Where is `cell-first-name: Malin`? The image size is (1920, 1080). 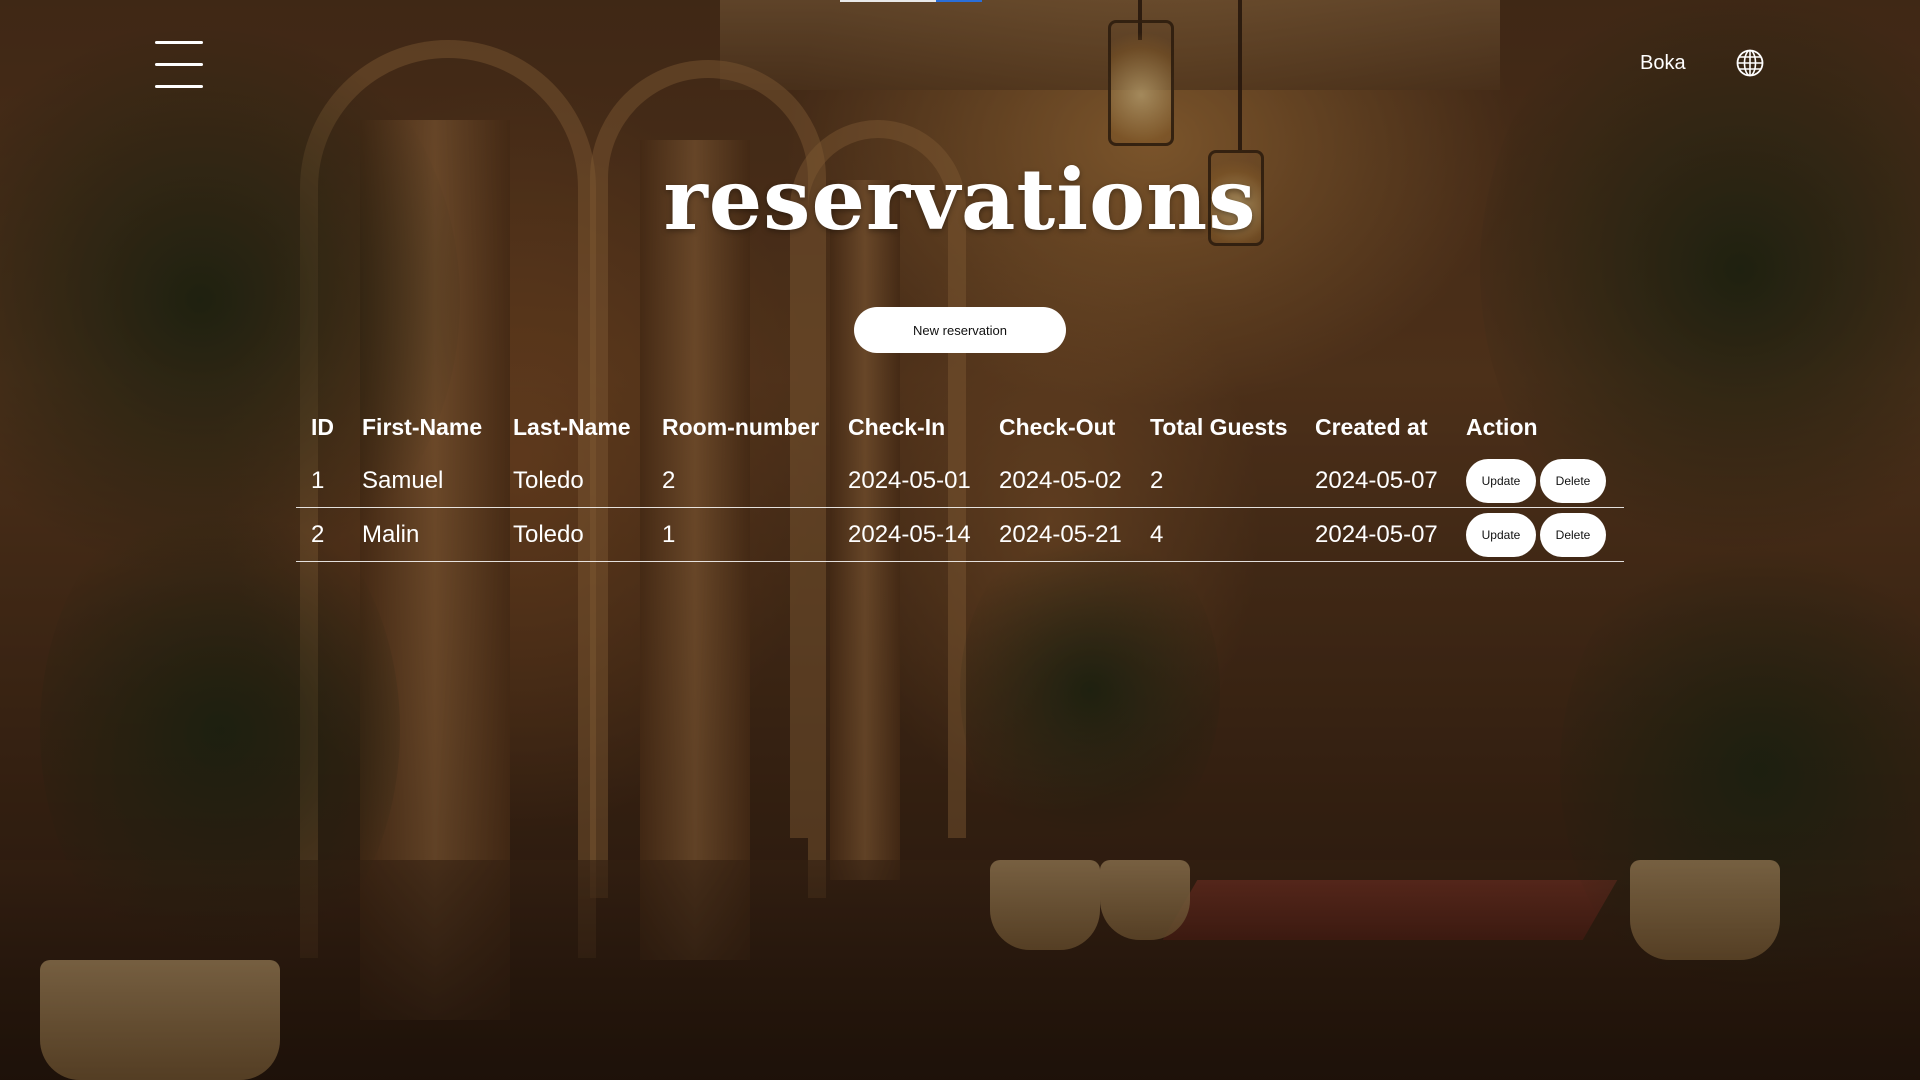
cell-first-name: Malin is located at coordinates (422, 534).